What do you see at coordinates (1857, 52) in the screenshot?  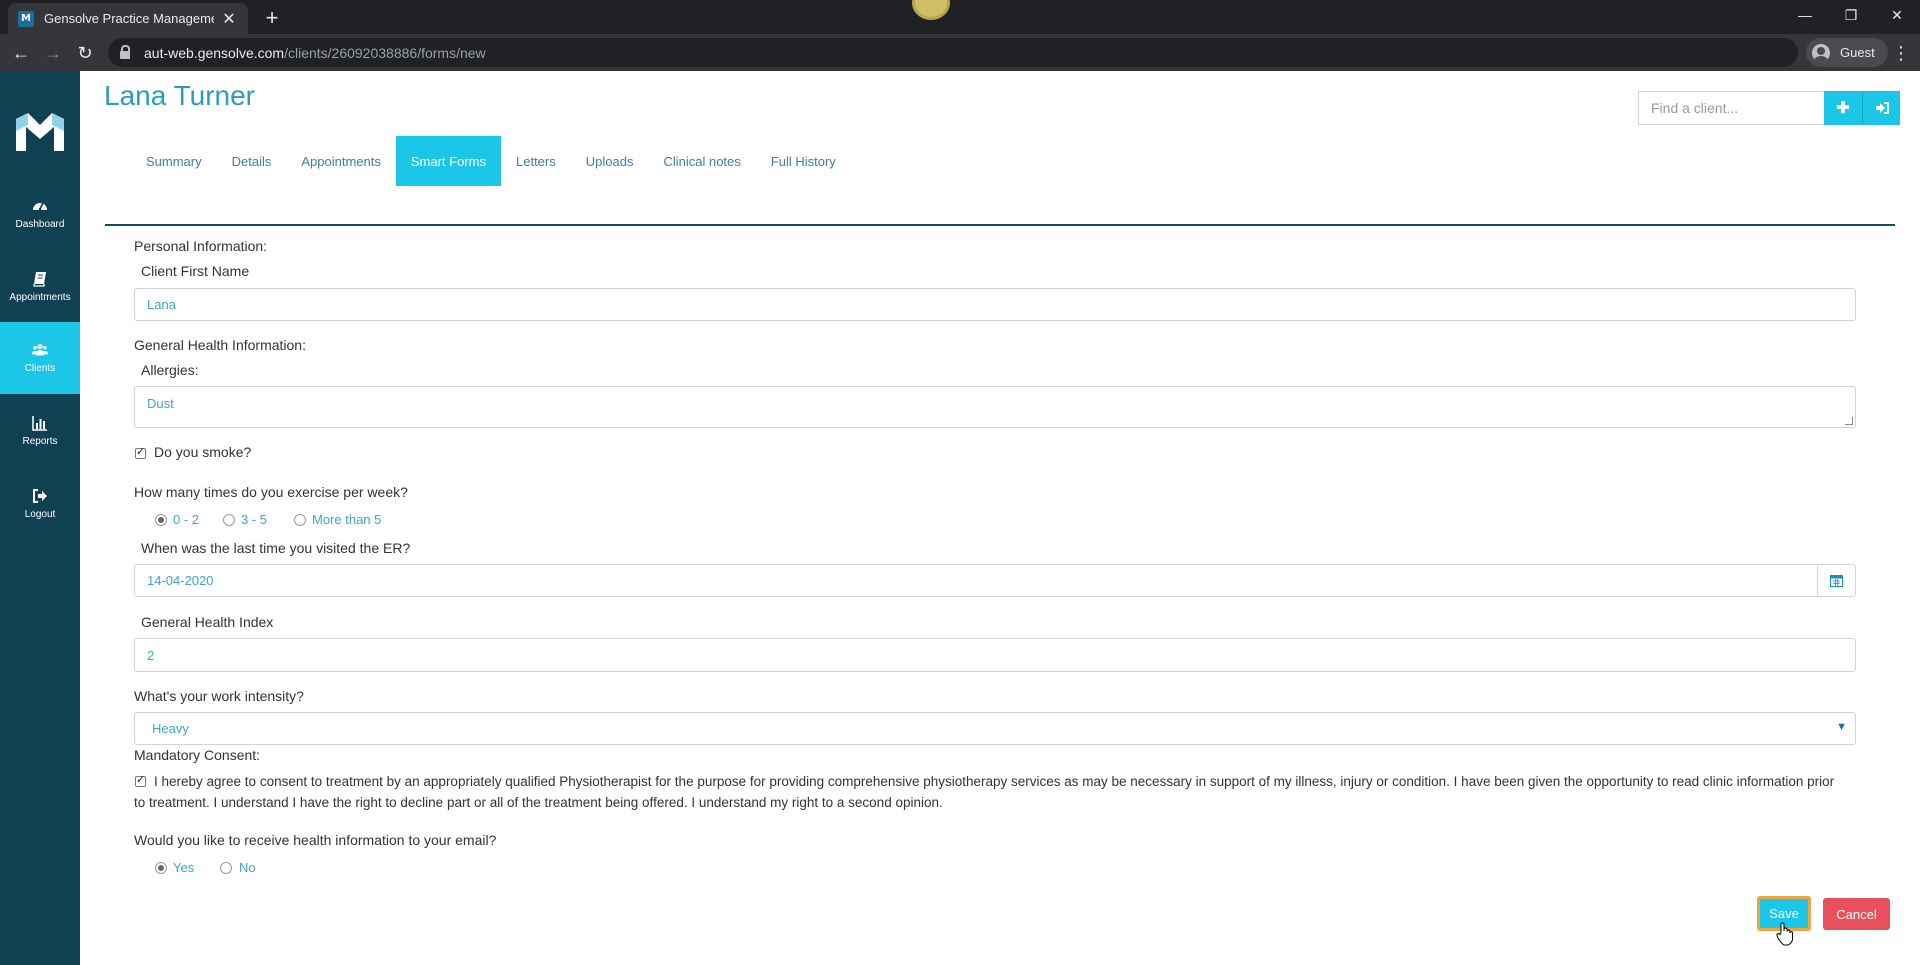 I see `profile-label: Guest` at bounding box center [1857, 52].